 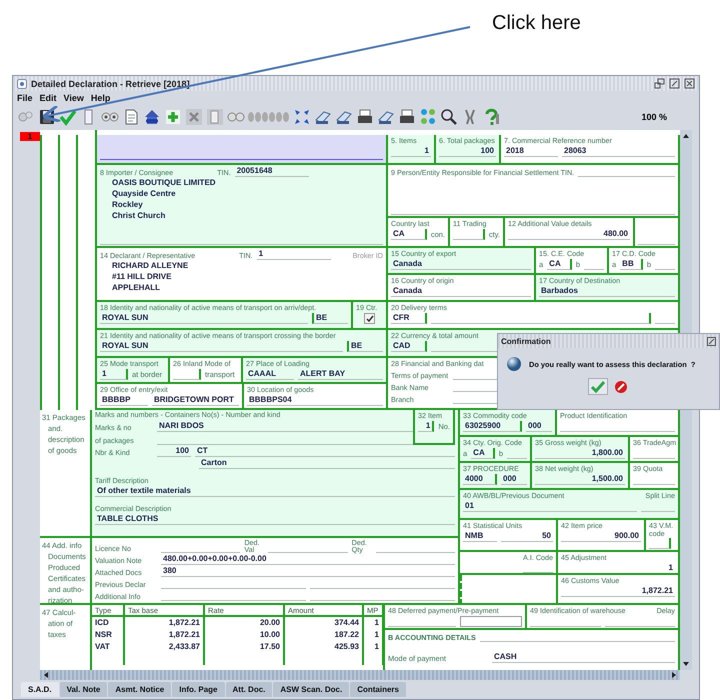 I want to click on table-cell: 17.50, so click(x=245, y=647).